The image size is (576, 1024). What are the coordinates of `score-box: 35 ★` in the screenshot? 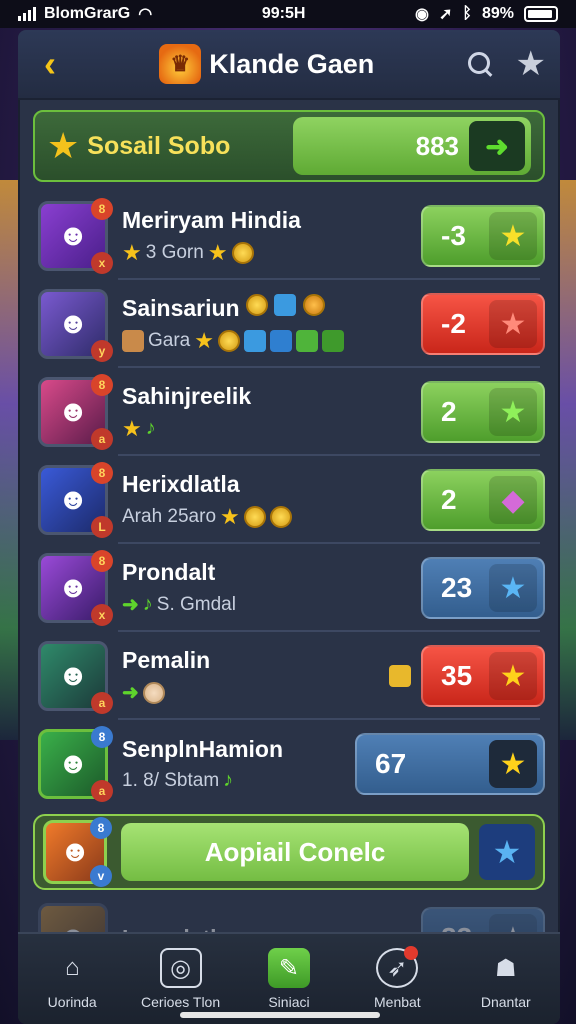 It's located at (483, 676).